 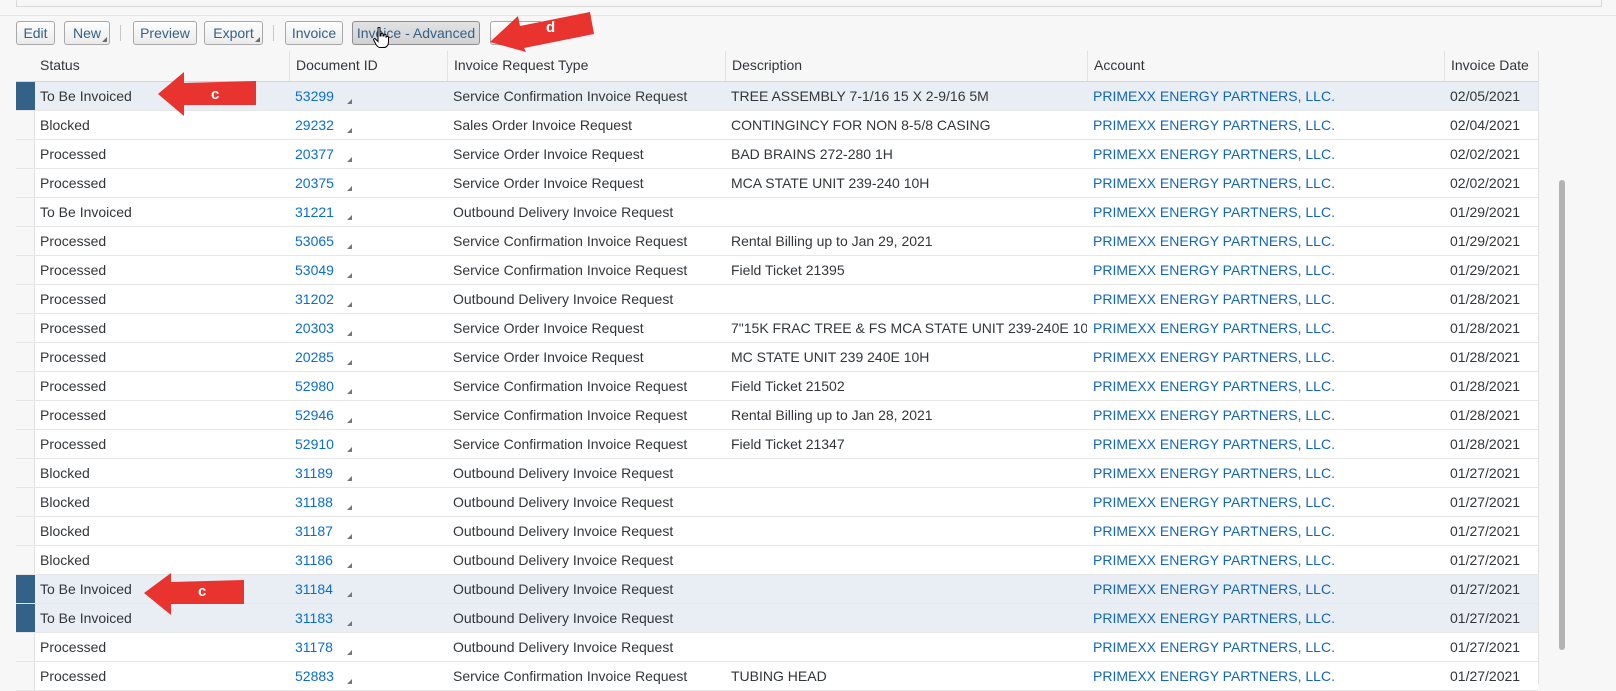 I want to click on cell-document-id: 31188, so click(x=368, y=502).